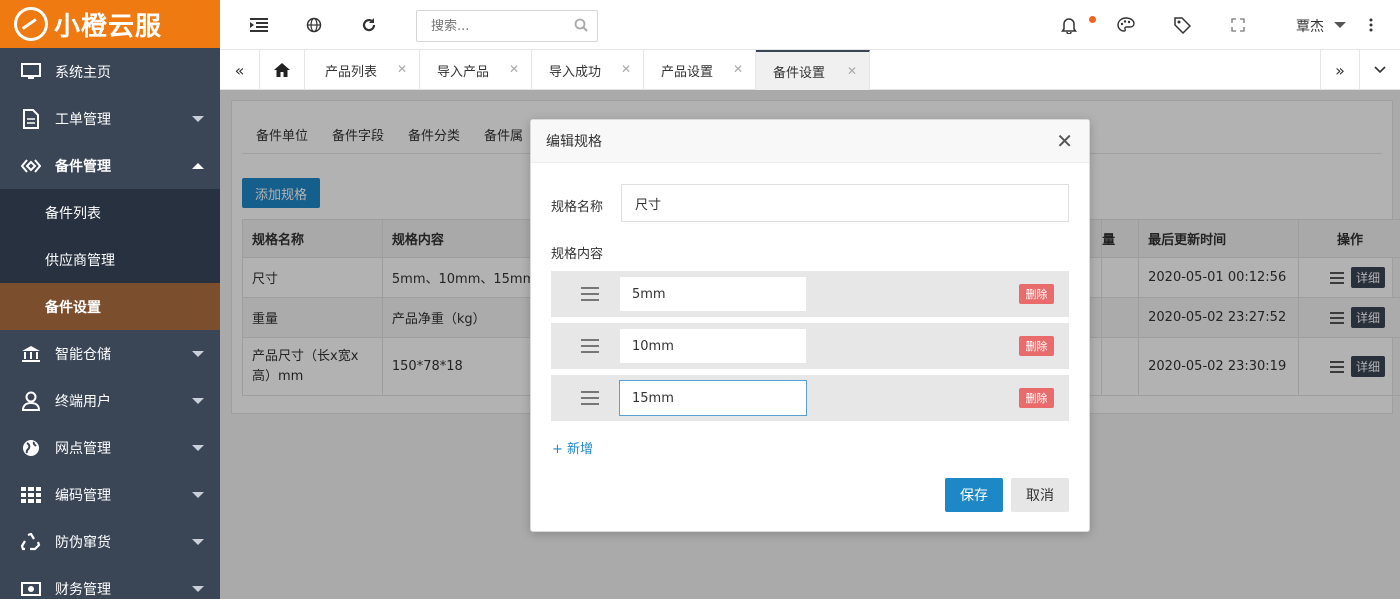 The height and width of the screenshot is (599, 1400). I want to click on tab-label: 产品列表, so click(351, 72).